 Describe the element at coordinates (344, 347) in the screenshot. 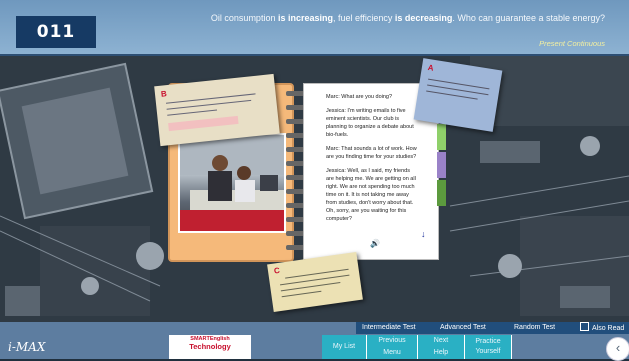

I see `my-list-button: My List` at that location.